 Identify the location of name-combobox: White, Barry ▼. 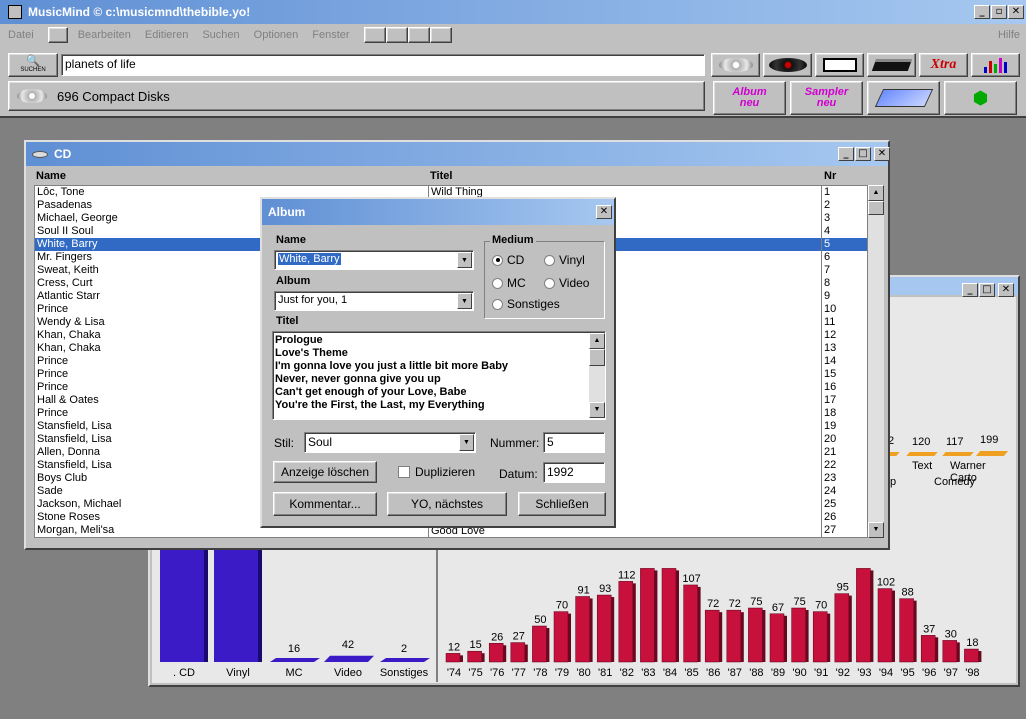
(374, 260).